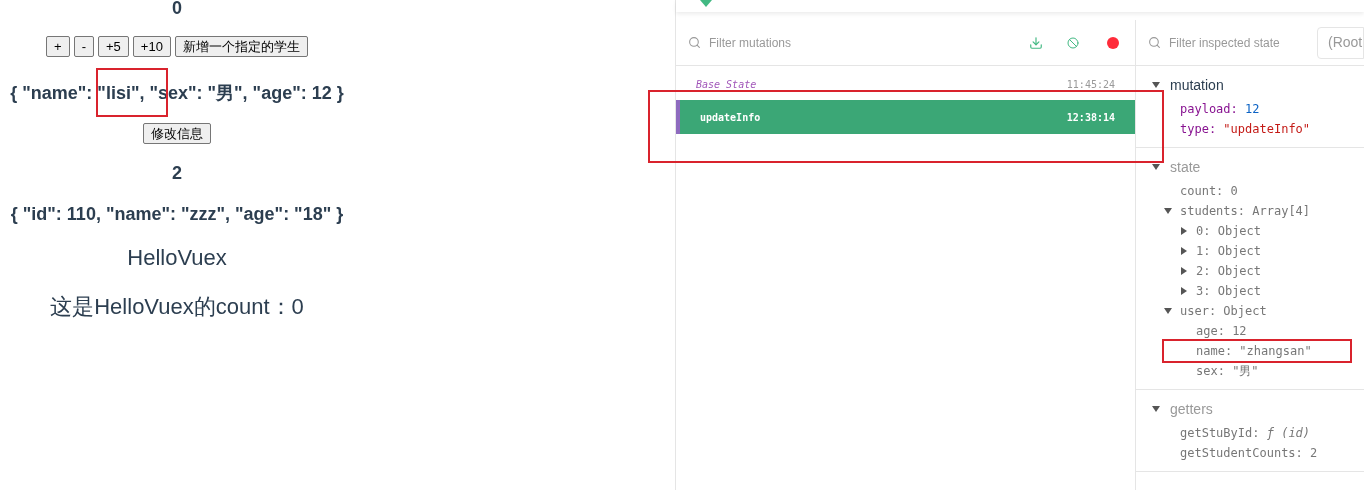 The height and width of the screenshot is (490, 1364). Describe the element at coordinates (113, 46) in the screenshot. I see `counter-button: +5` at that location.